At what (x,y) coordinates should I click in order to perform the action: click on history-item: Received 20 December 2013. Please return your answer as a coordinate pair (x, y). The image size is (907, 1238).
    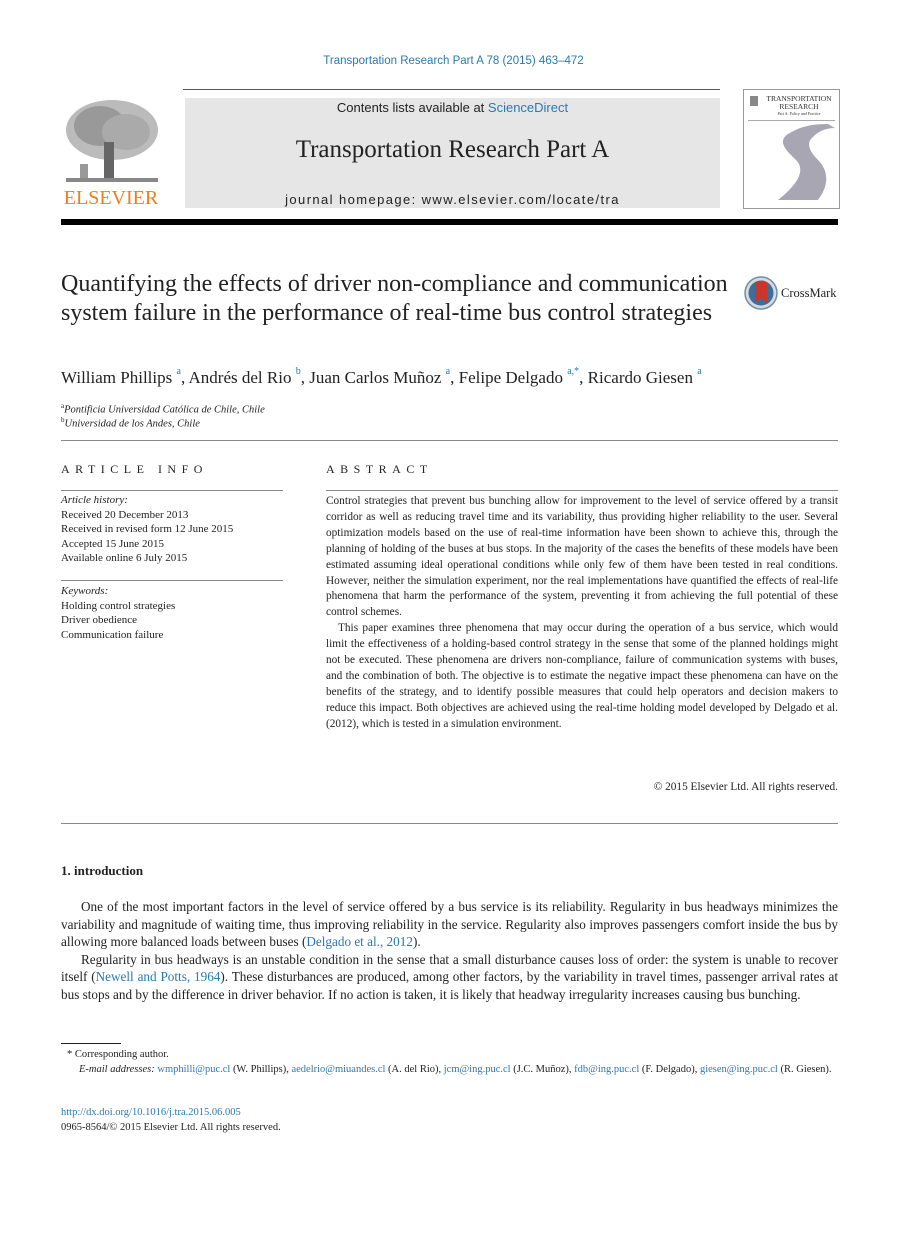
    Looking at the image, I should click on (125, 514).